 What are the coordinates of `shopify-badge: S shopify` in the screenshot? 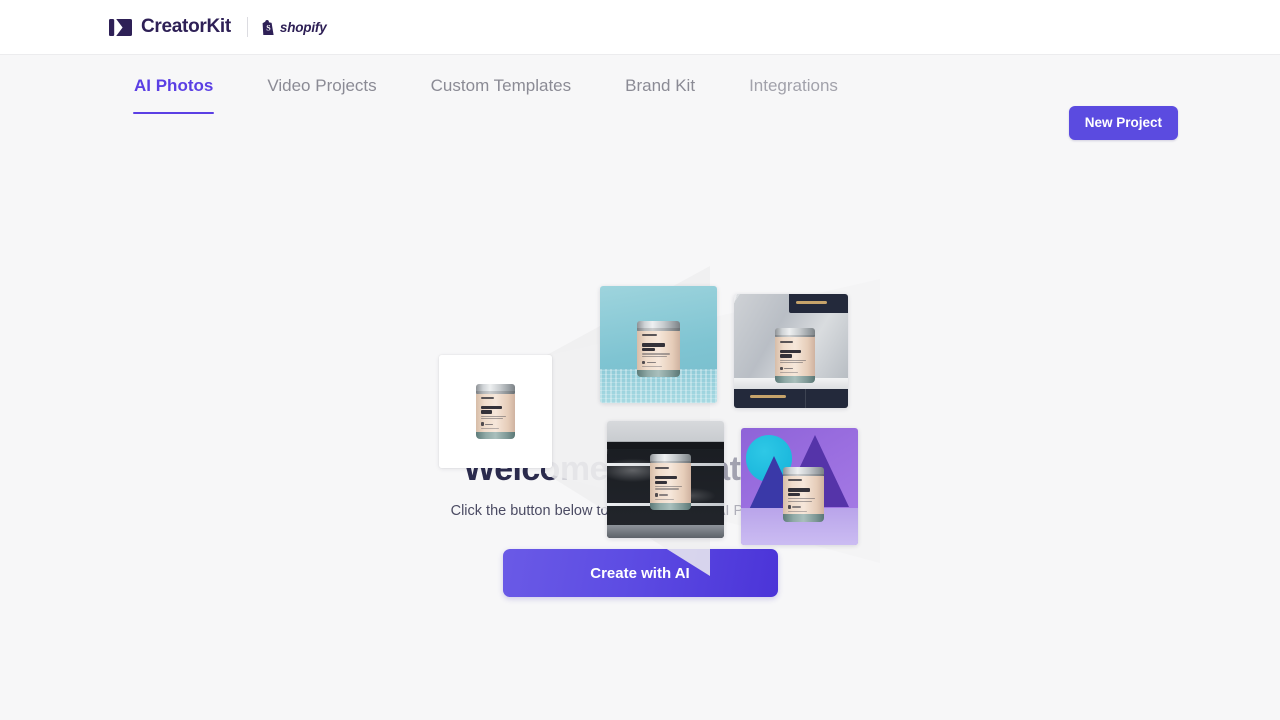 It's located at (294, 27).